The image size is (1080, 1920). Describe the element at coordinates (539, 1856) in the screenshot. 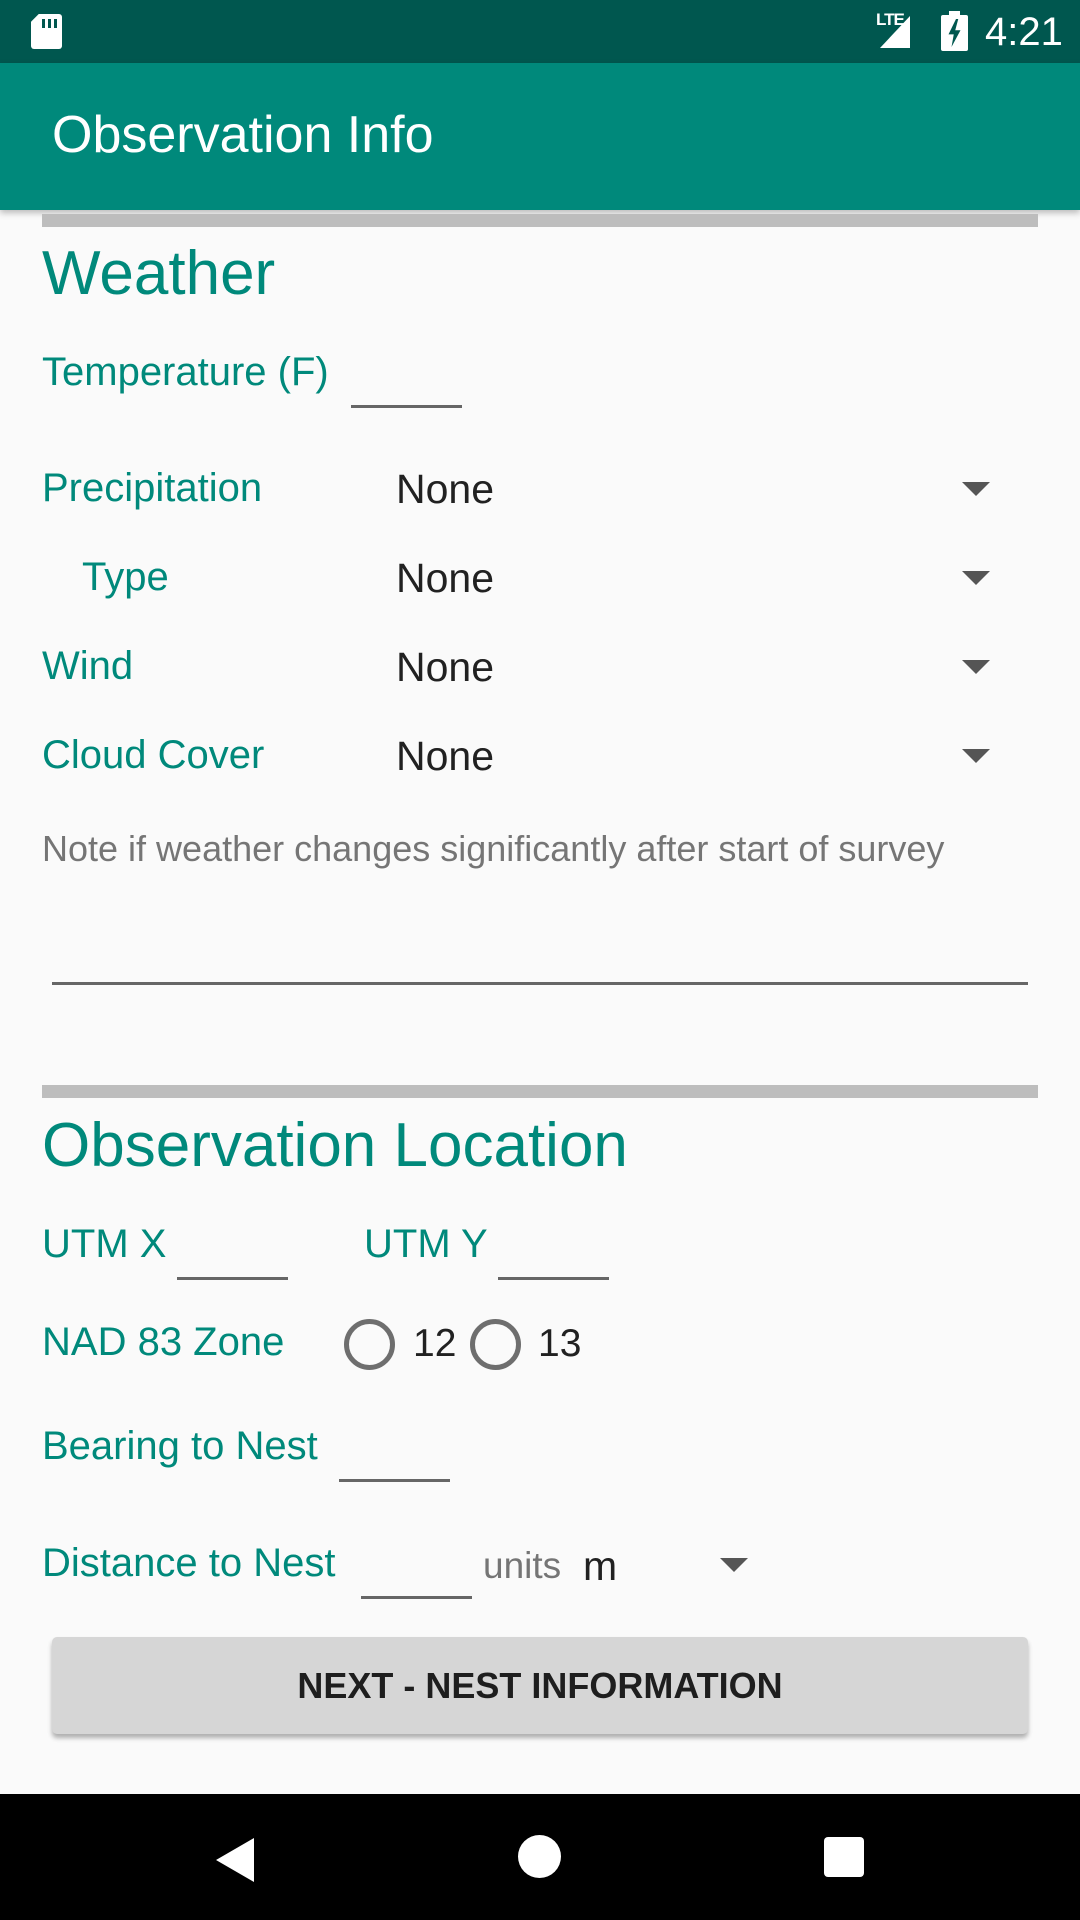

I see `home-icon` at that location.